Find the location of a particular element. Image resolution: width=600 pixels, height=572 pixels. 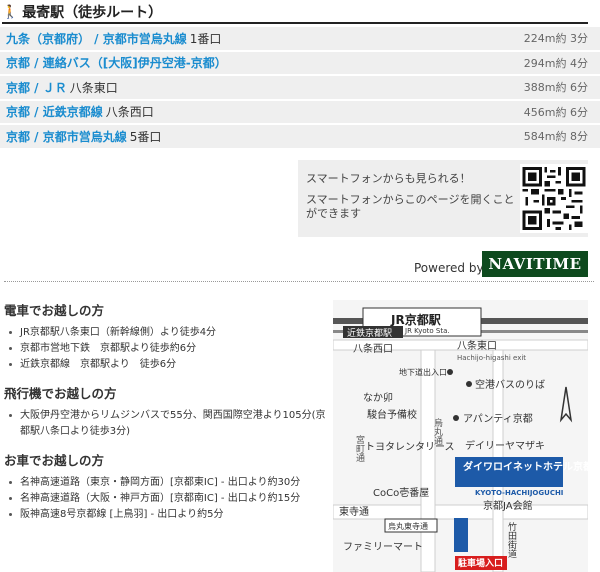

train-heading: 電車でお越しの方 is located at coordinates (54, 310).